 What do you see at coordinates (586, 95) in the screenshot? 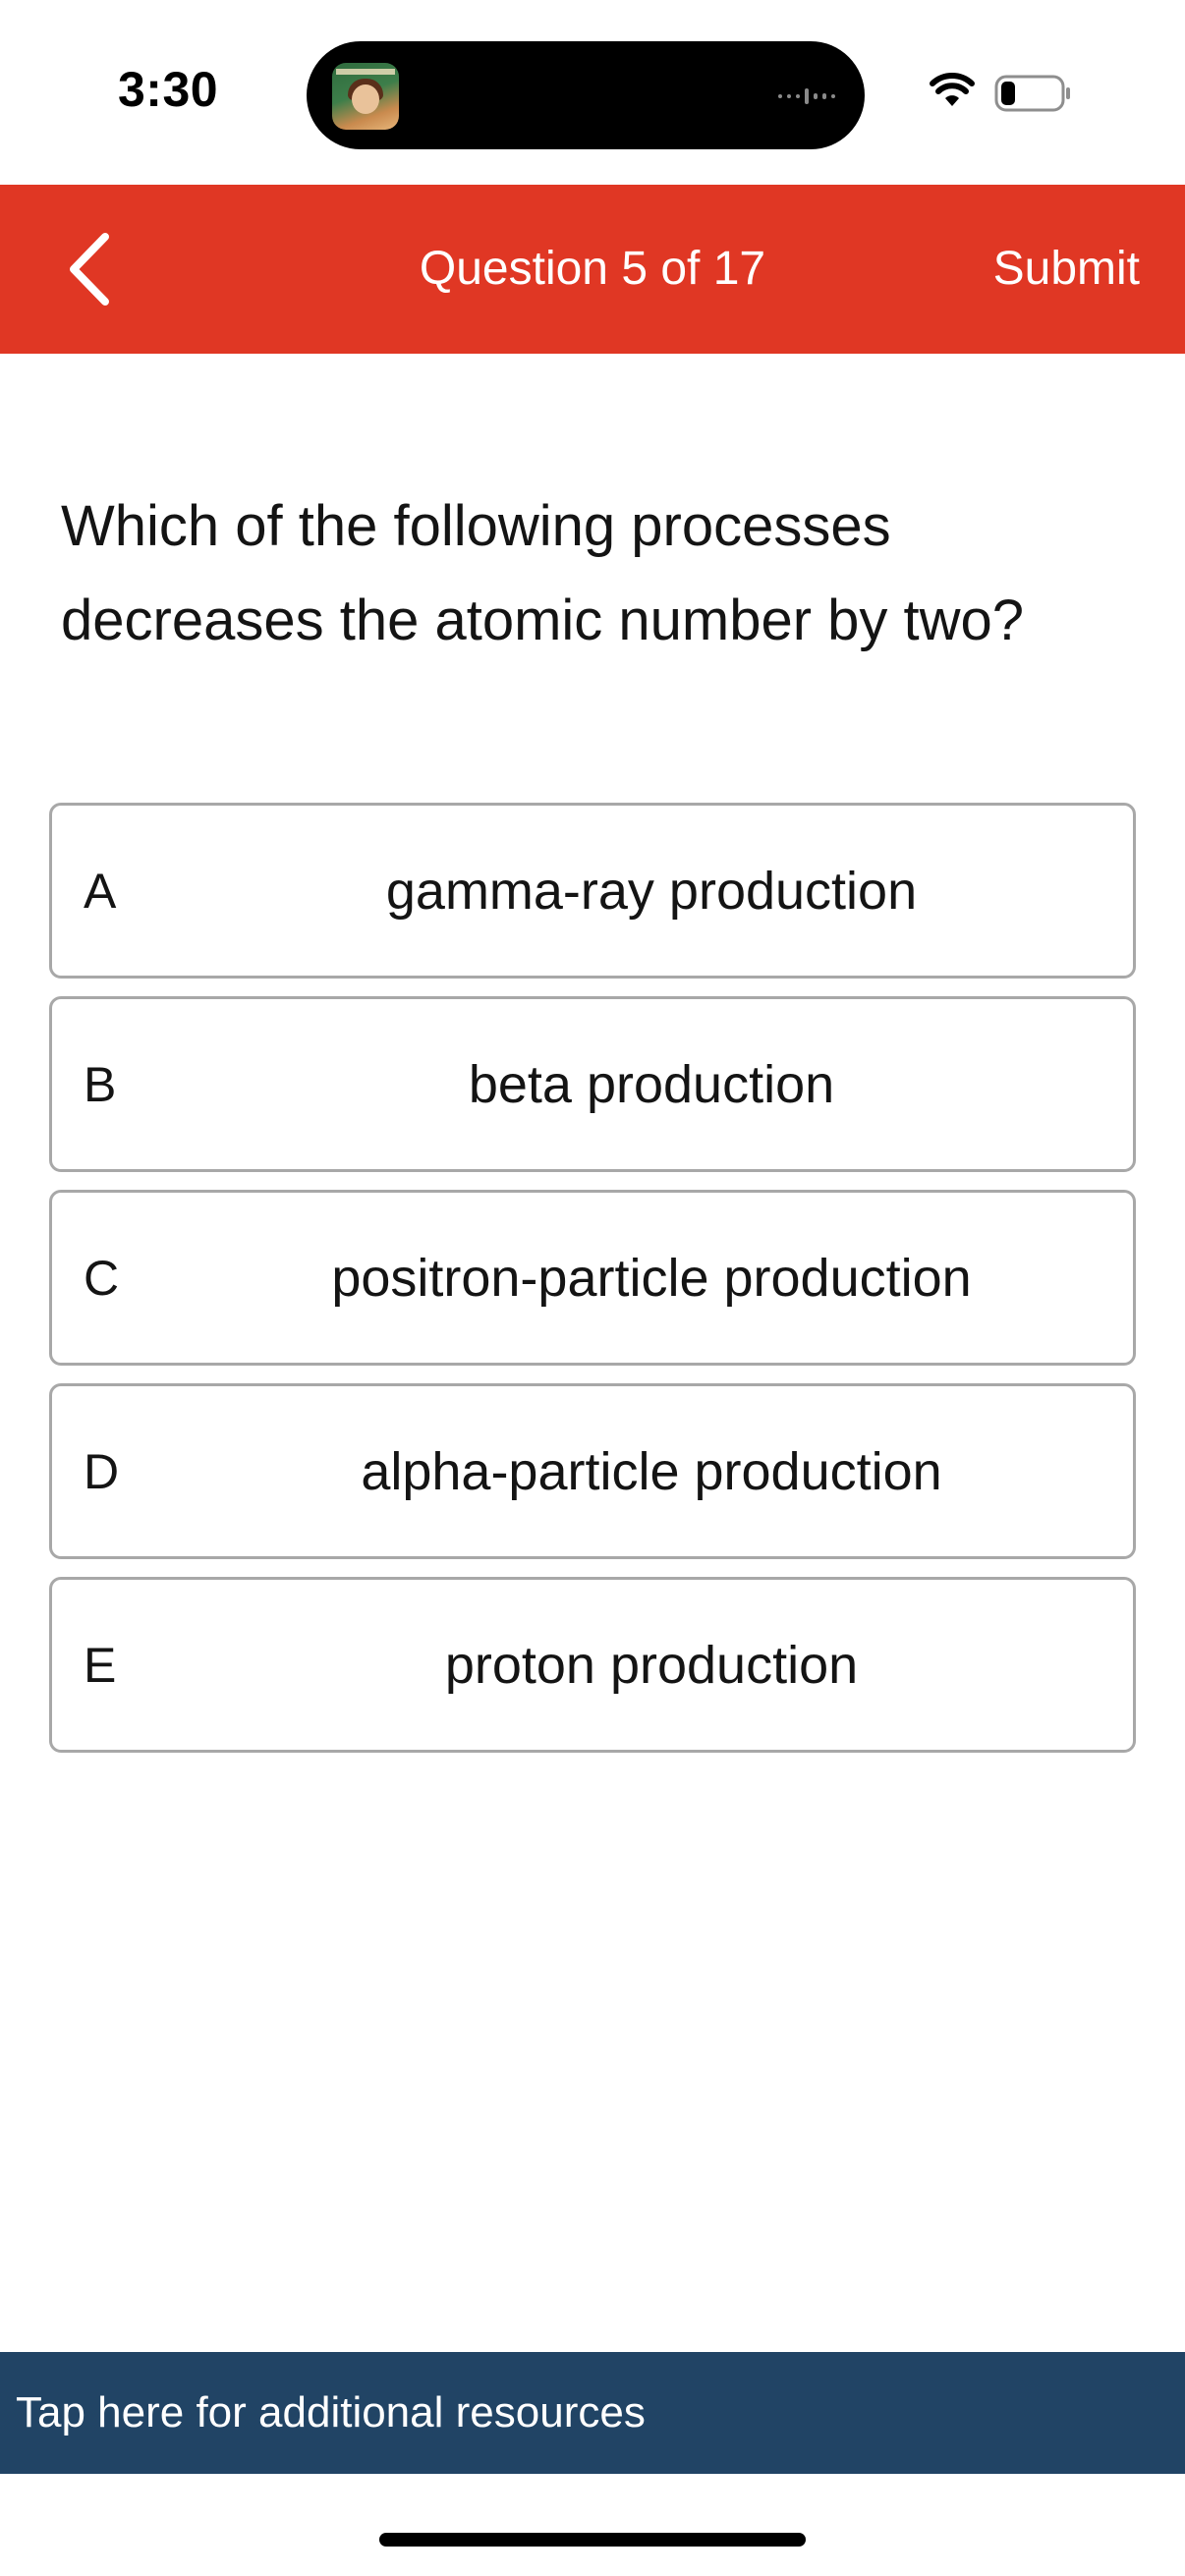
I see `dynamic-island` at bounding box center [586, 95].